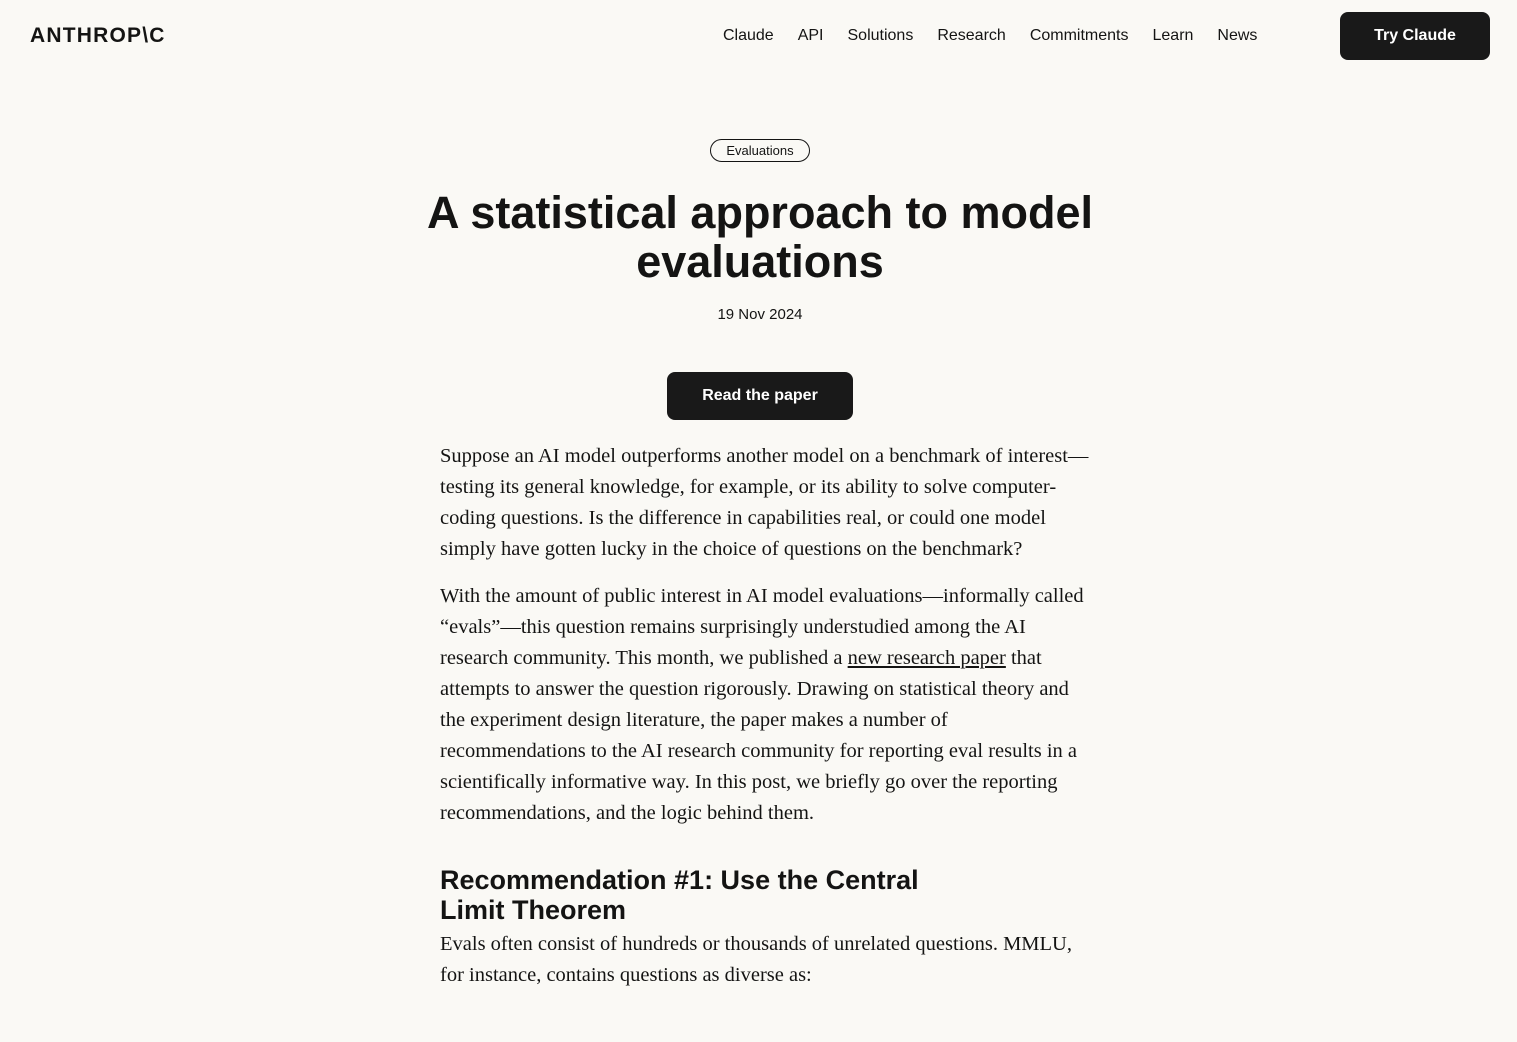  Describe the element at coordinates (1415, 36) in the screenshot. I see `try-claude-button: Try Claude` at that location.